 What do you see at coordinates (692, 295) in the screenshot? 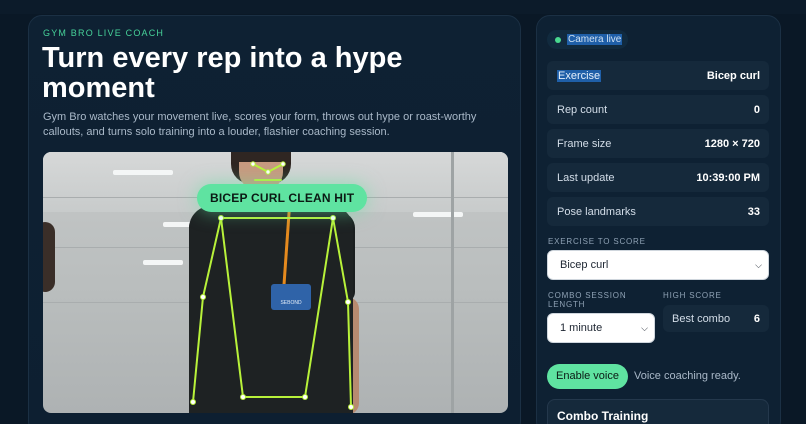
I see `high-score-label: HIGH SCORE` at bounding box center [692, 295].